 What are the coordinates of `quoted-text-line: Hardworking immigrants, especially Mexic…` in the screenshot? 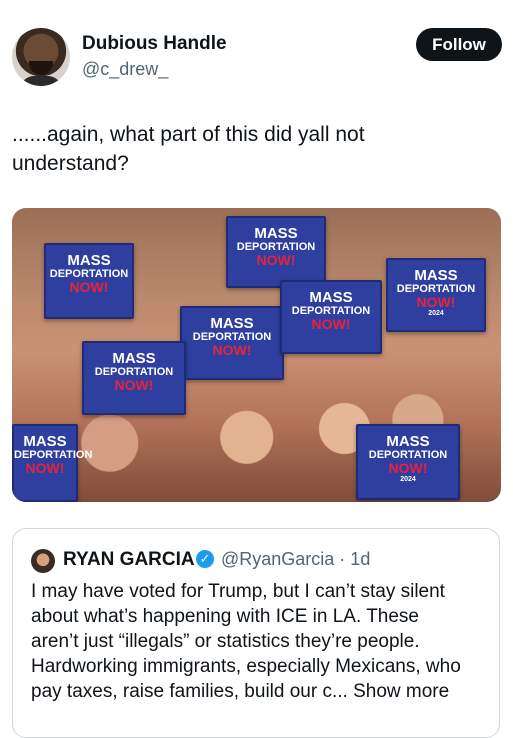 It's located at (246, 666).